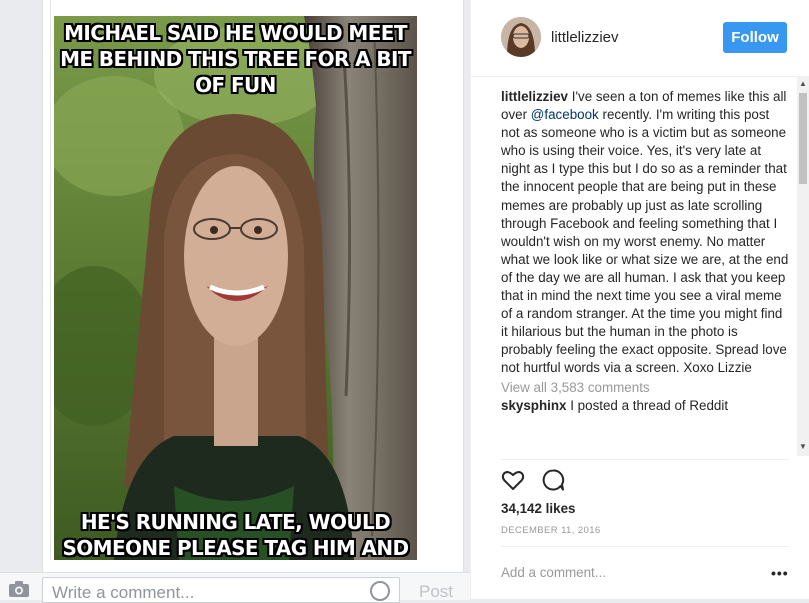 This screenshot has width=809, height=603. I want to click on post-date: DECEMBER 11, 2016, so click(551, 530).